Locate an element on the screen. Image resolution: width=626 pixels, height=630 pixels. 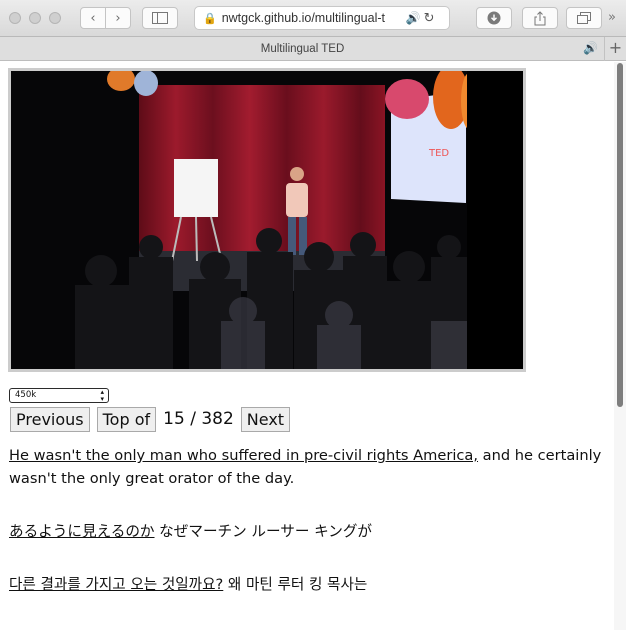
lock-icon: 🔒 is located at coordinates (210, 18).